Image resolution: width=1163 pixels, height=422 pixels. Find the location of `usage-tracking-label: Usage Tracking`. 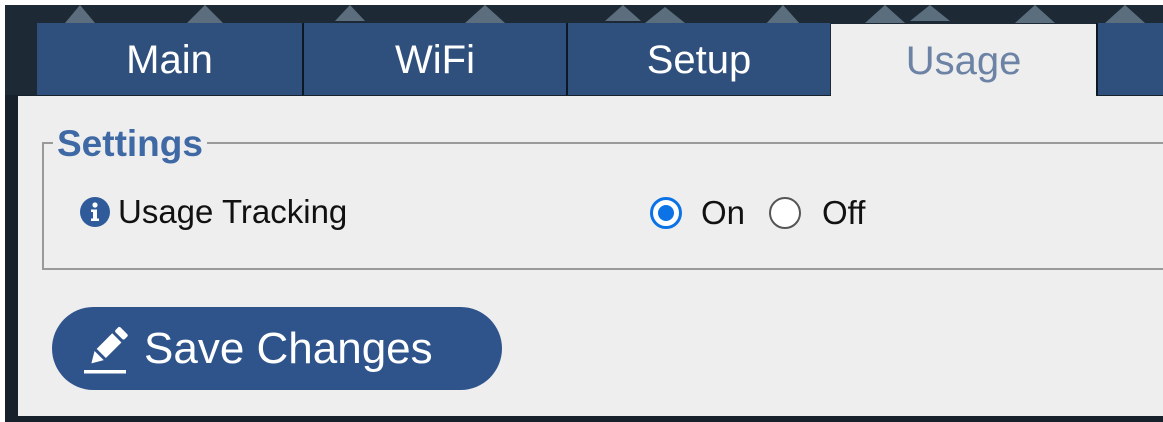

usage-tracking-label: Usage Tracking is located at coordinates (233, 211).